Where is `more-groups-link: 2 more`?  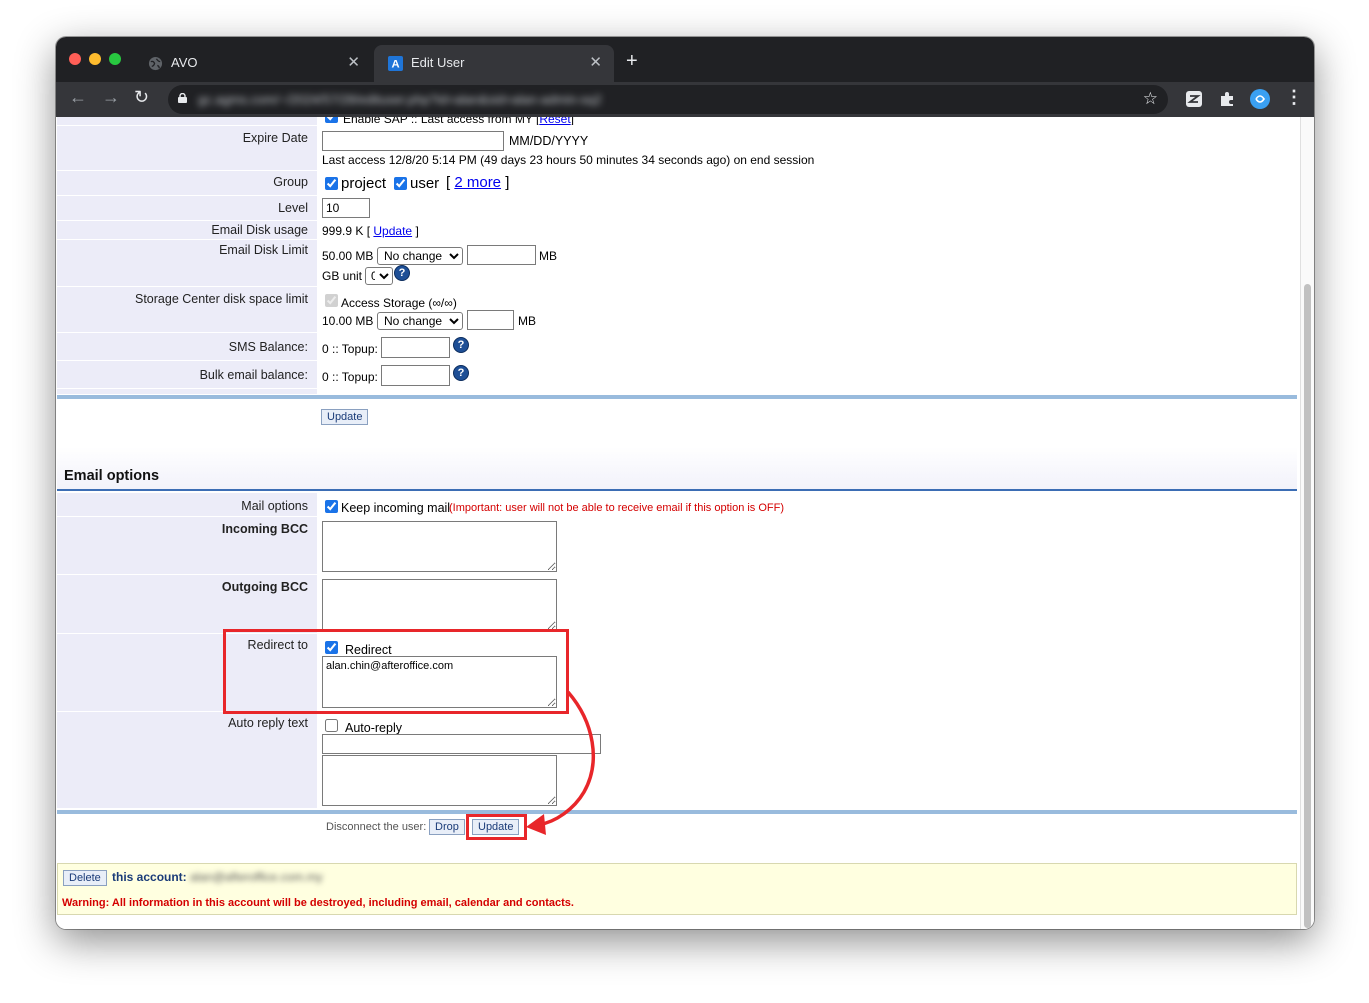
more-groups-link: 2 more is located at coordinates (477, 182).